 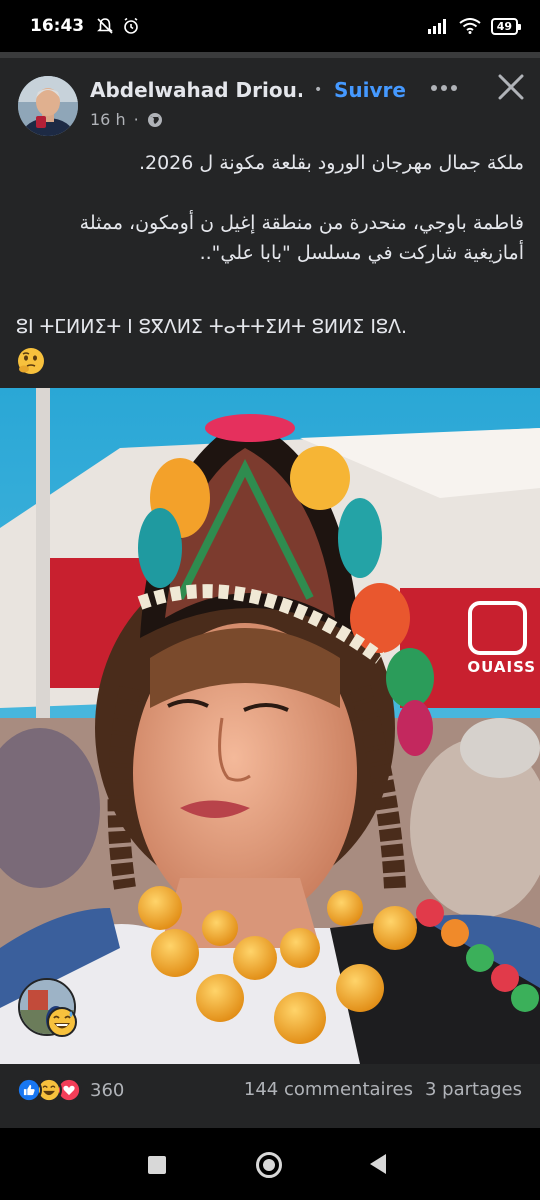 What do you see at coordinates (270, 193) in the screenshot?
I see `post-text-line` at bounding box center [270, 193].